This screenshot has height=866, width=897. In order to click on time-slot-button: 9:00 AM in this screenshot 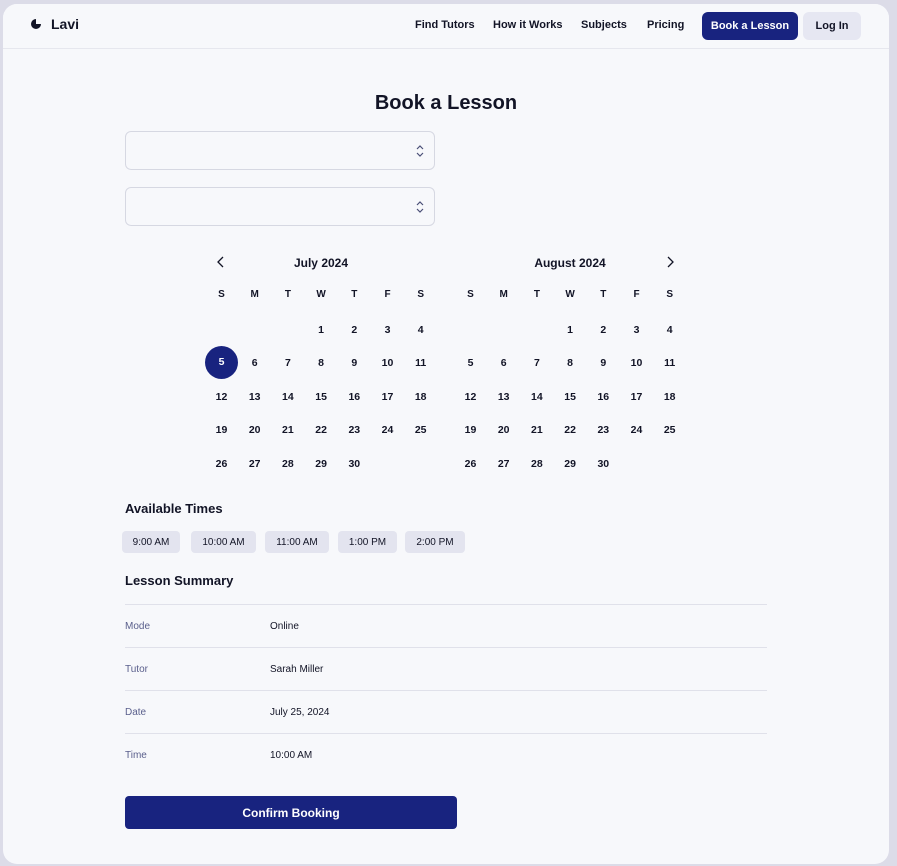, I will do `click(151, 542)`.